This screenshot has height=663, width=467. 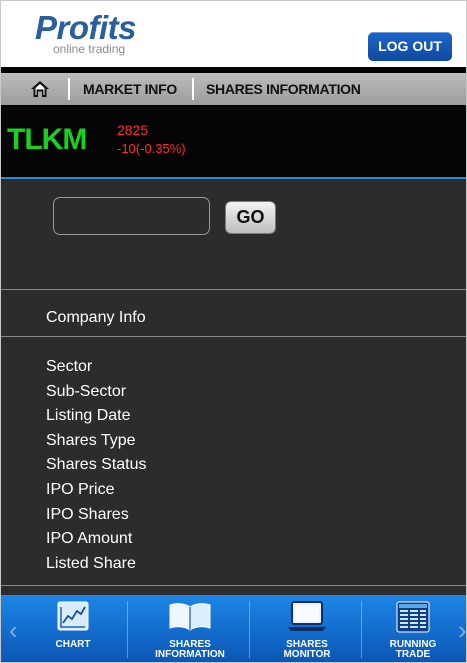 I want to click on info-field-shares-status: Shares Status, so click(x=96, y=465).